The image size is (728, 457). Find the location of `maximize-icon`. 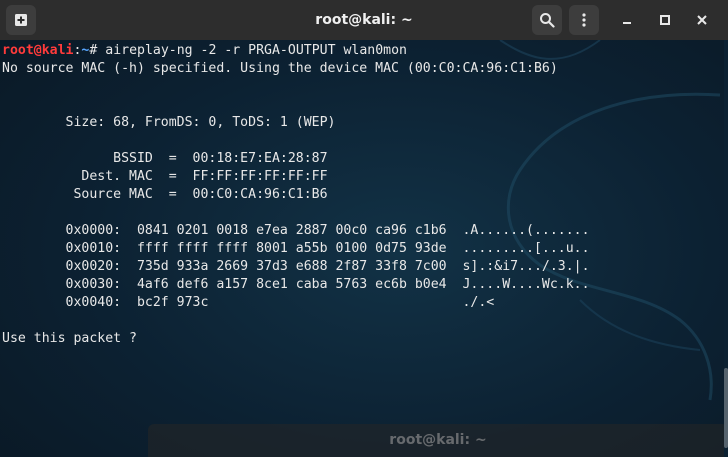

maximize-icon is located at coordinates (665, 20).